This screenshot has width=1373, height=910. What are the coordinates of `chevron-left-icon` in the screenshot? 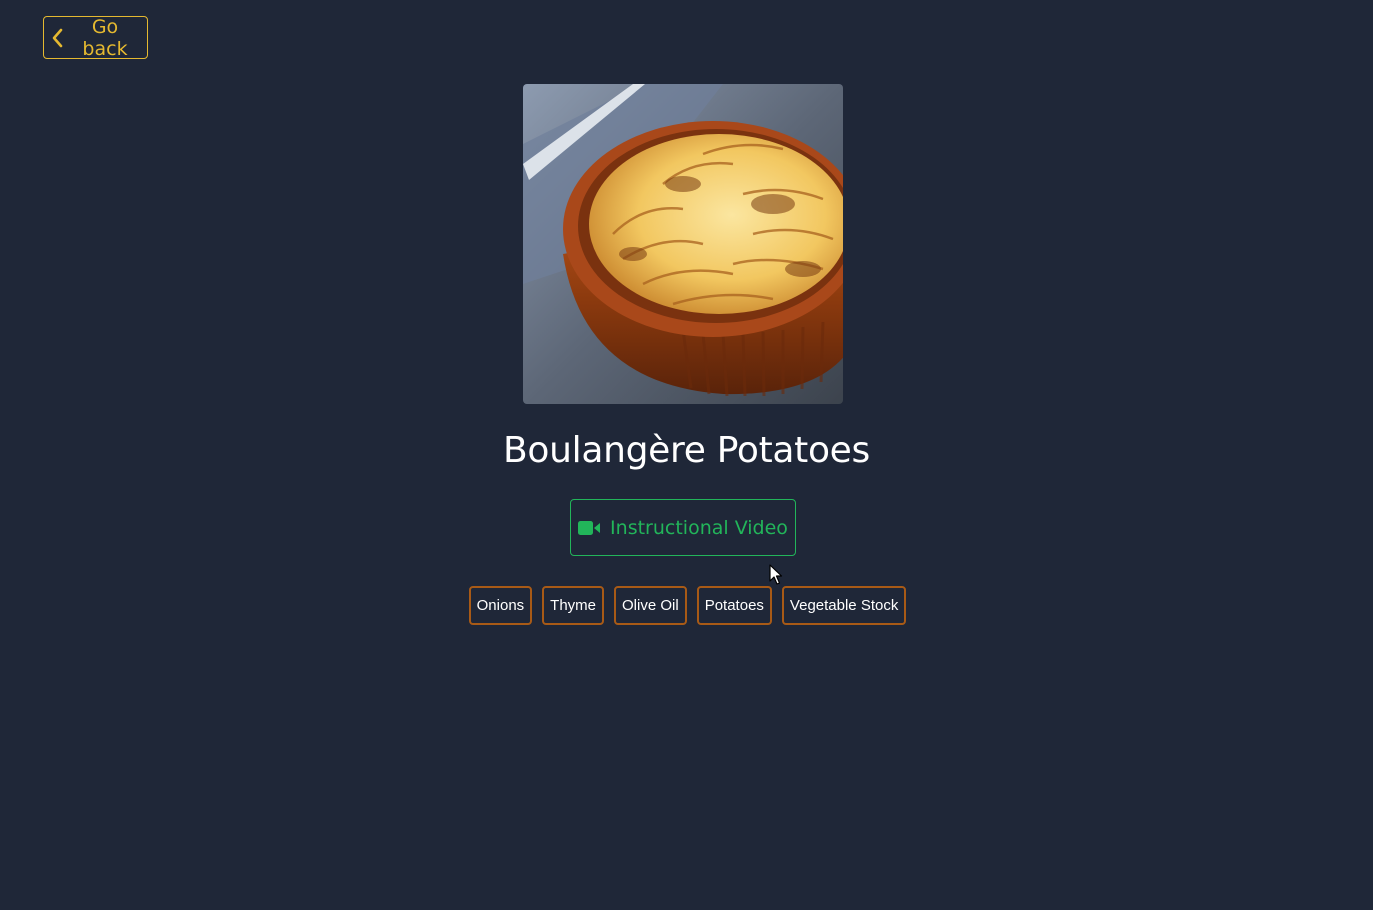 It's located at (56, 38).